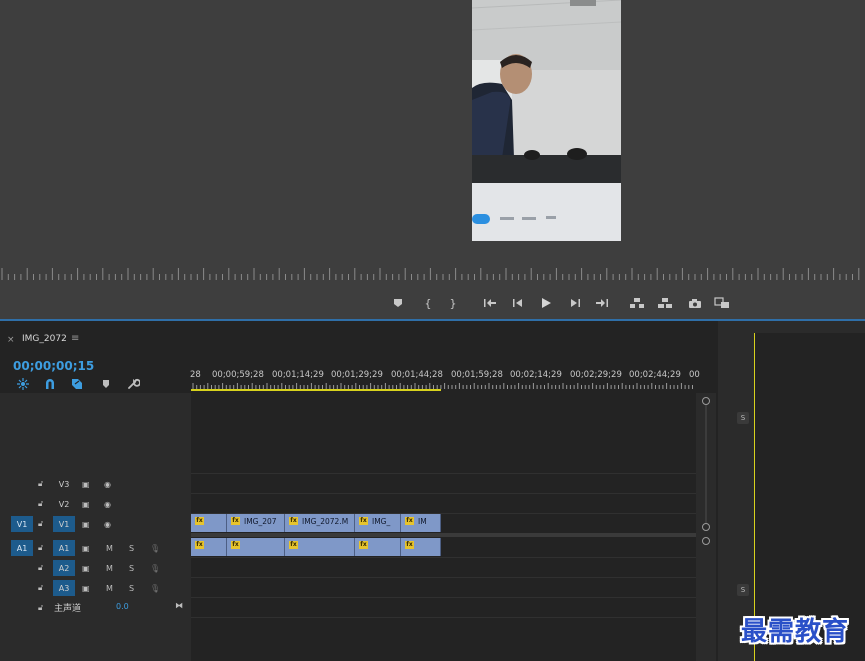 The height and width of the screenshot is (661, 865). Describe the element at coordinates (428, 303) in the screenshot. I see `mark-in-button: {` at that location.